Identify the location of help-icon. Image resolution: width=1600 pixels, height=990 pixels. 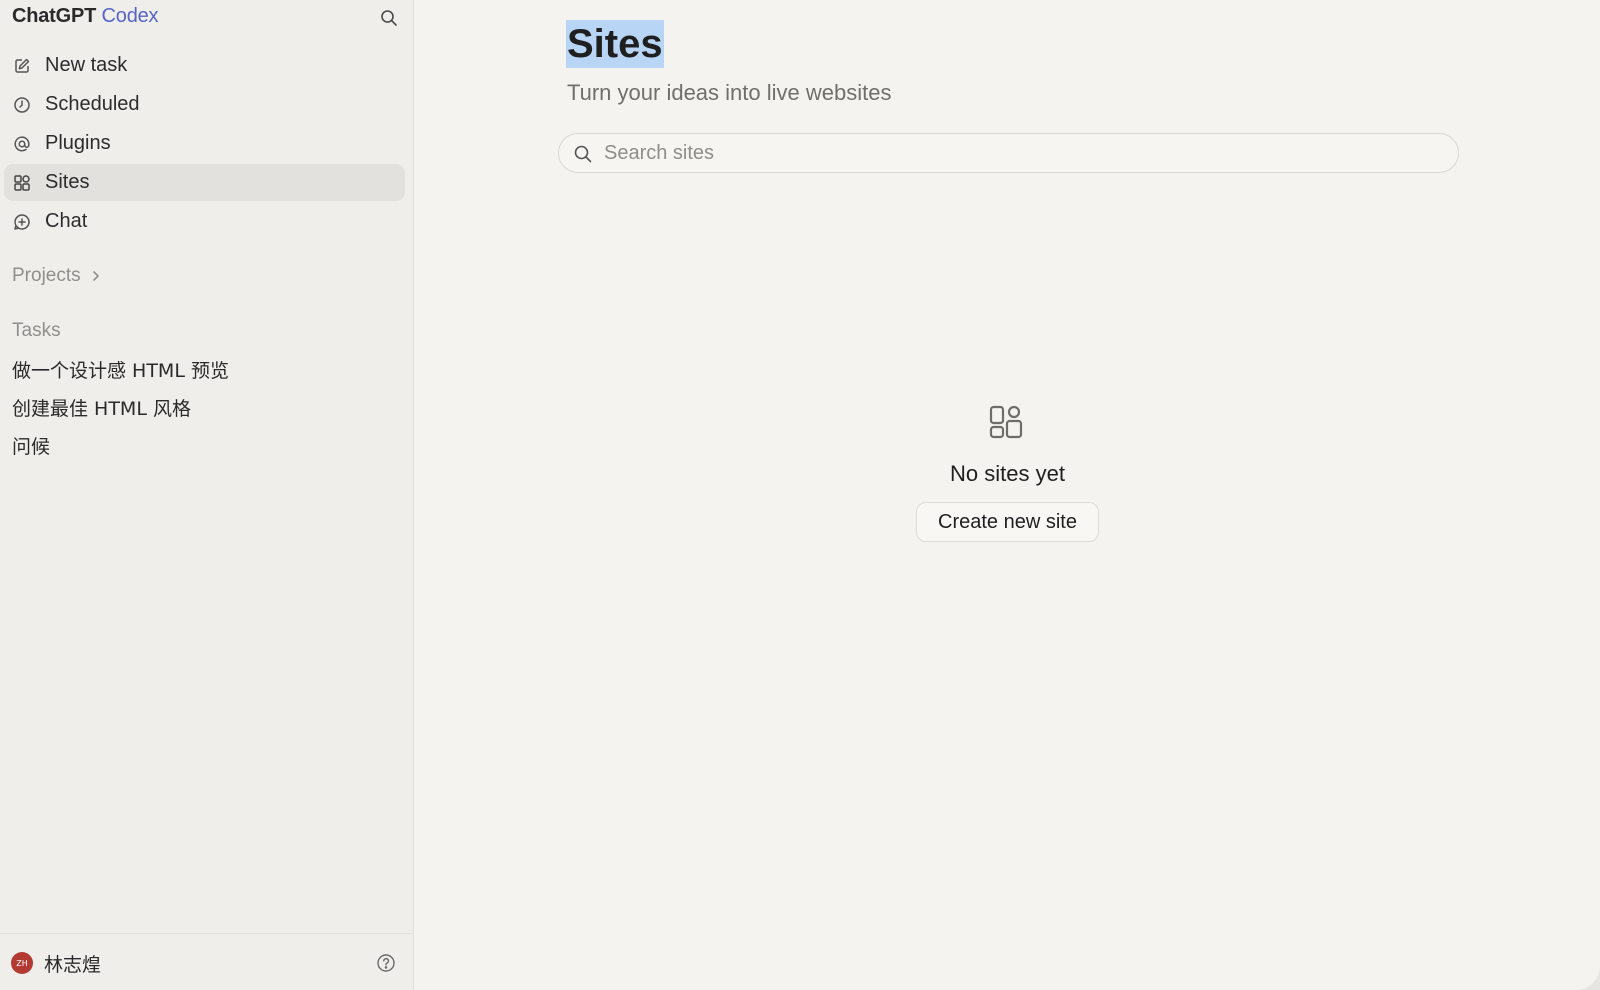
(386, 963).